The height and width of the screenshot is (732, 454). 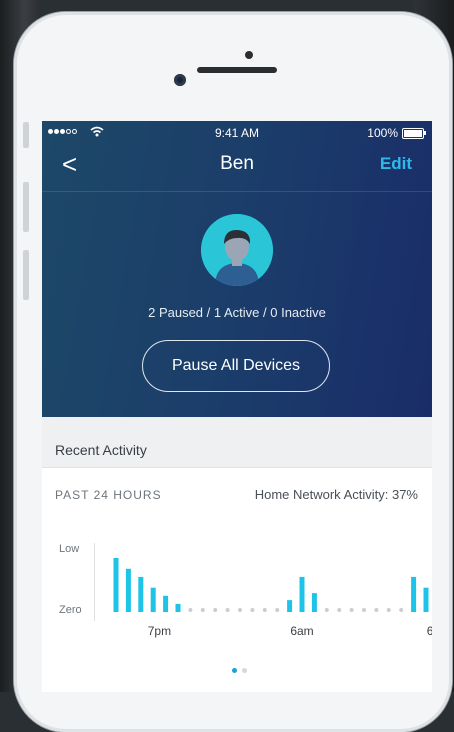 I want to click on mute-switch, so click(x=26, y=135).